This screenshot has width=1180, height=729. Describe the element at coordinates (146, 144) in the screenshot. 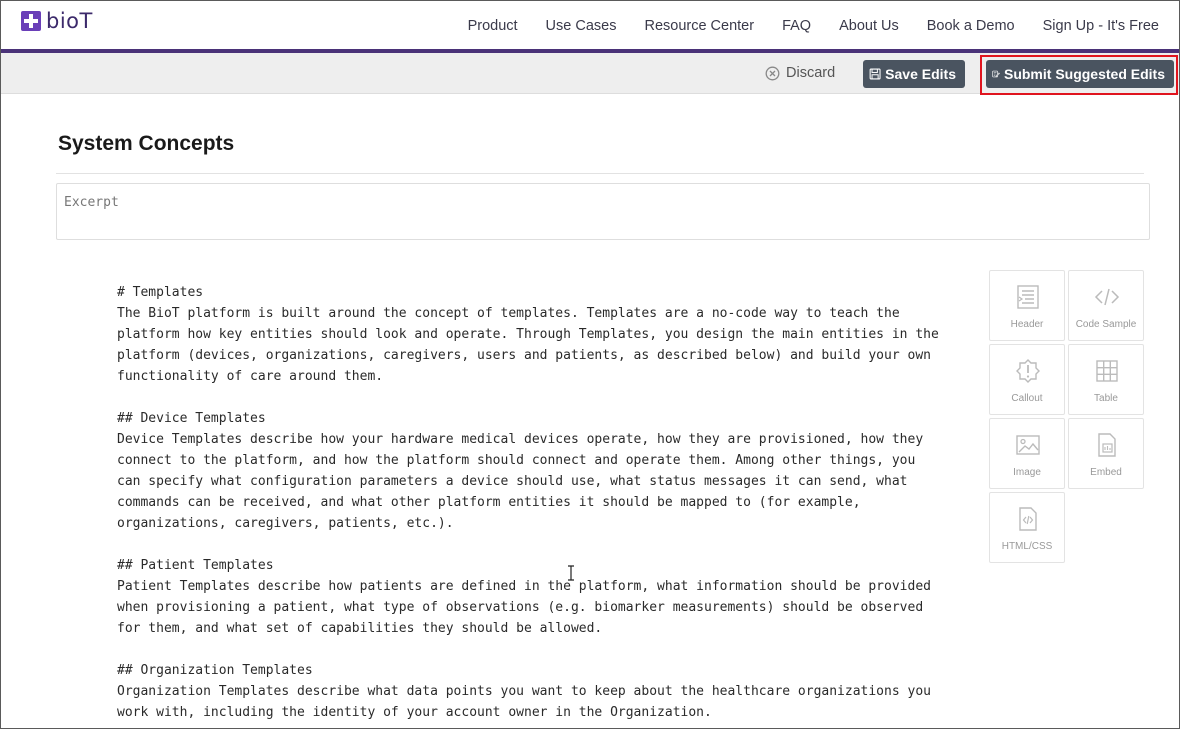

I see `page-title: System Concepts` at that location.